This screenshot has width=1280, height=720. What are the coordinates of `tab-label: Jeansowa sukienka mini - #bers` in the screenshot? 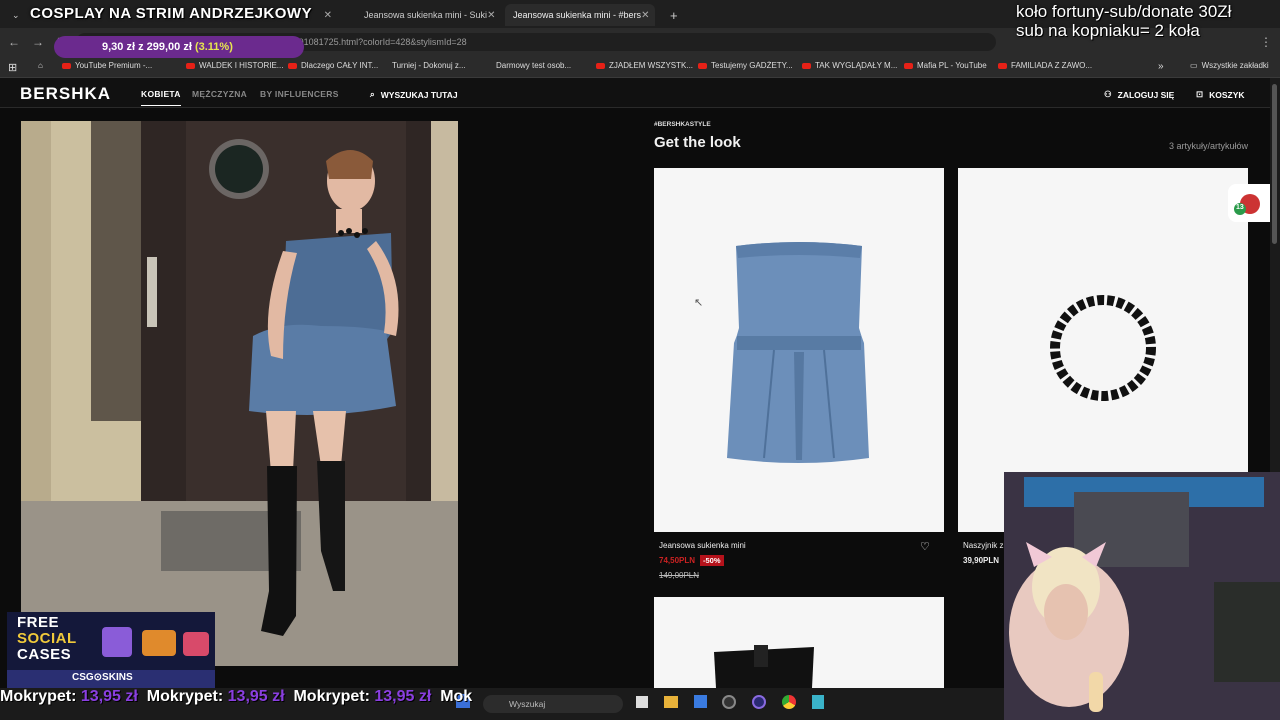 It's located at (577, 15).